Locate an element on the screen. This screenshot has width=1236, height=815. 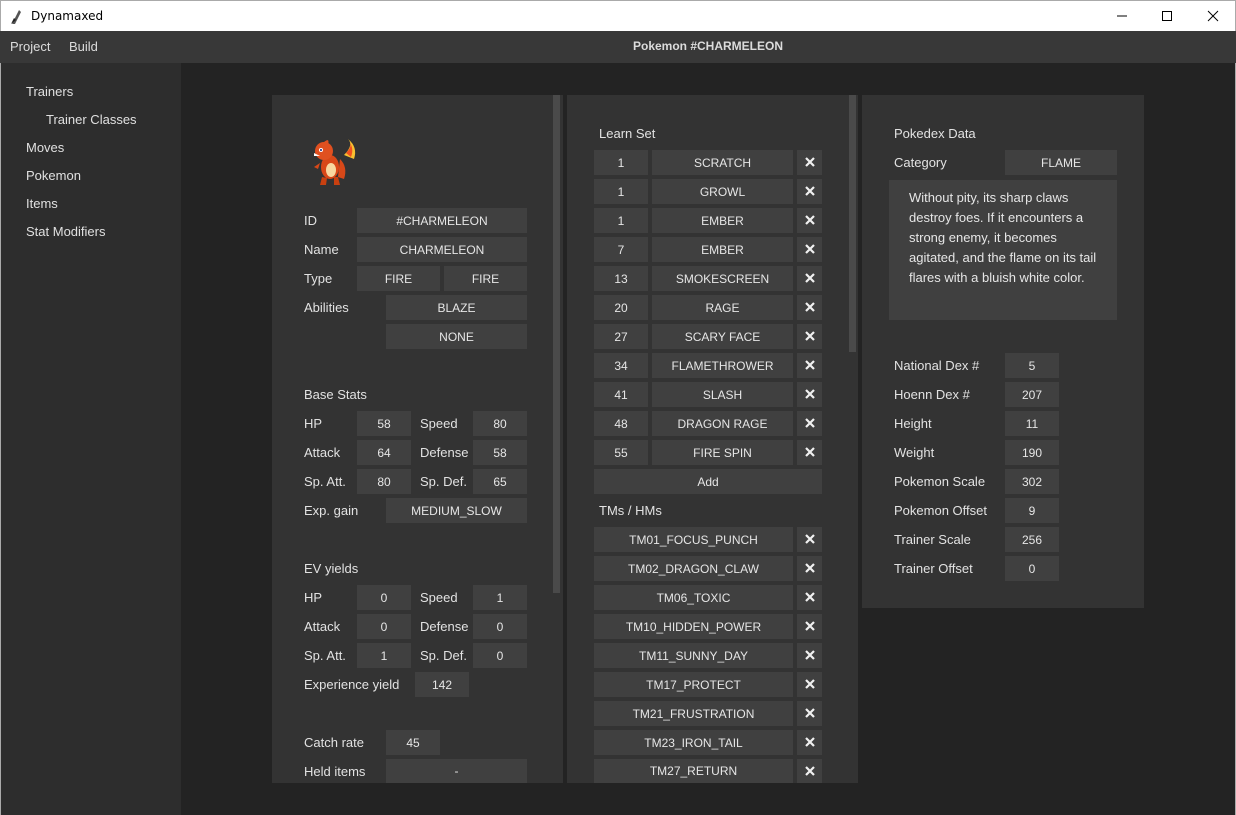
move-level-field: 27 is located at coordinates (621, 336).